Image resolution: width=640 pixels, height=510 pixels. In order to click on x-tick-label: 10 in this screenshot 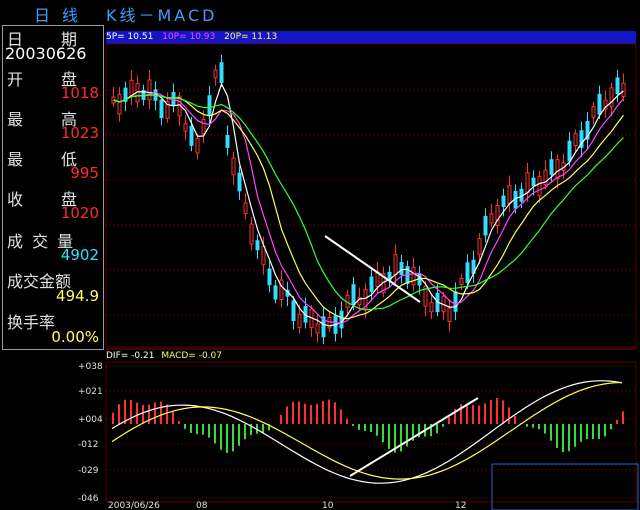, I will do `click(328, 505)`.